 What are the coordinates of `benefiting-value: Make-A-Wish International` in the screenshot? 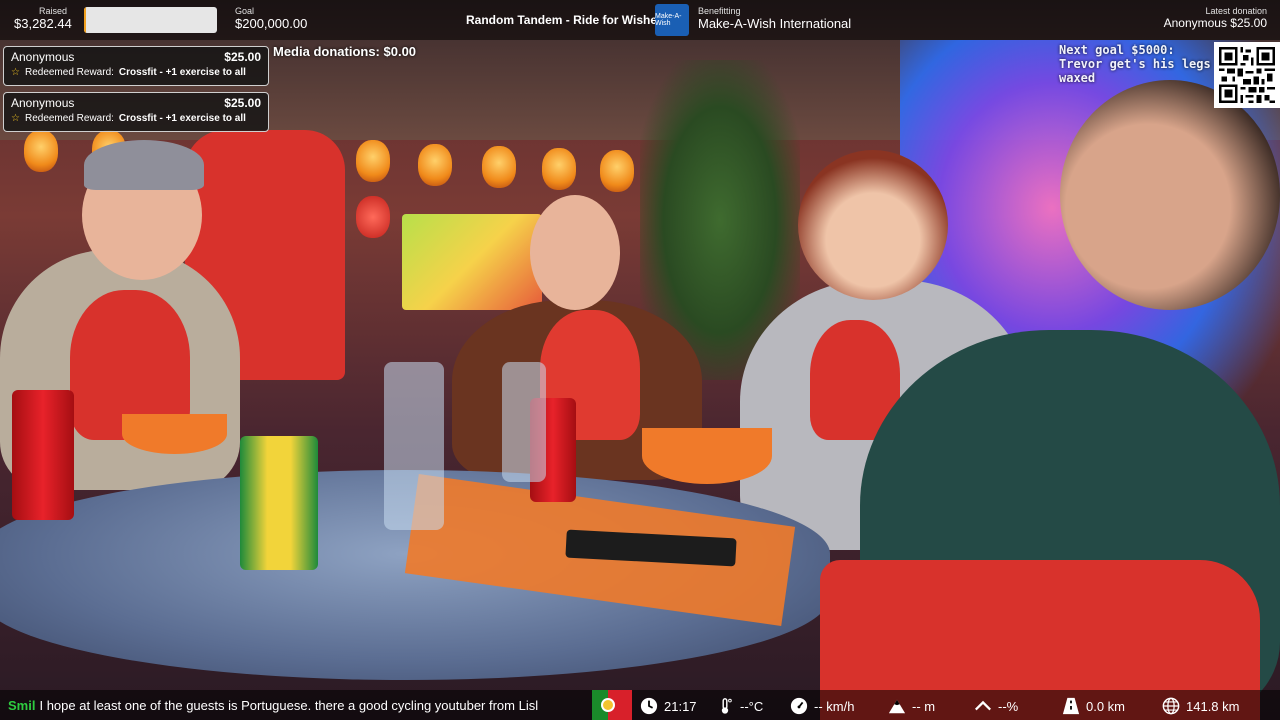 It's located at (775, 23).